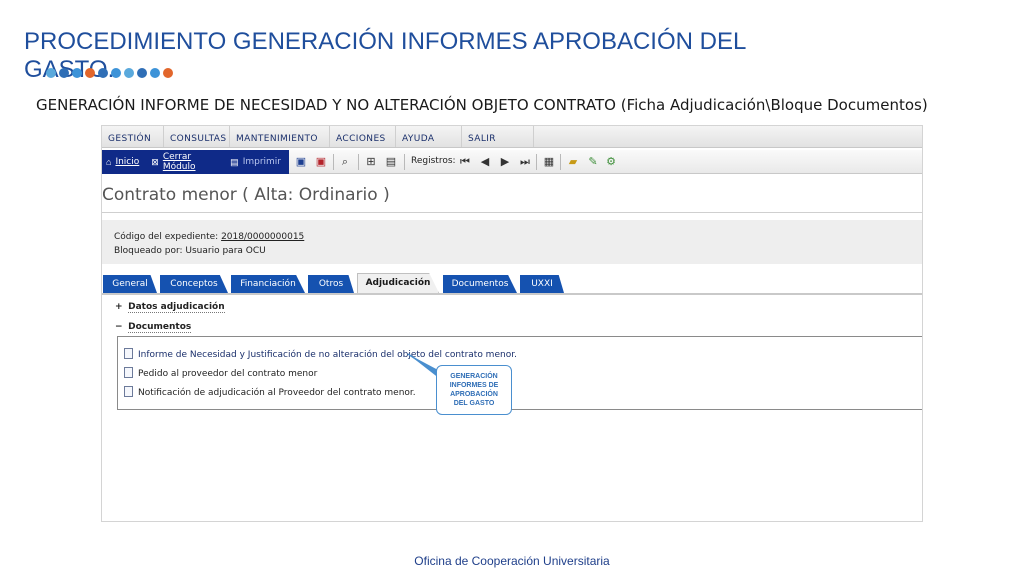 Image resolution: width=1024 pixels, height=576 pixels. I want to click on expand-icon: +, so click(120, 307).